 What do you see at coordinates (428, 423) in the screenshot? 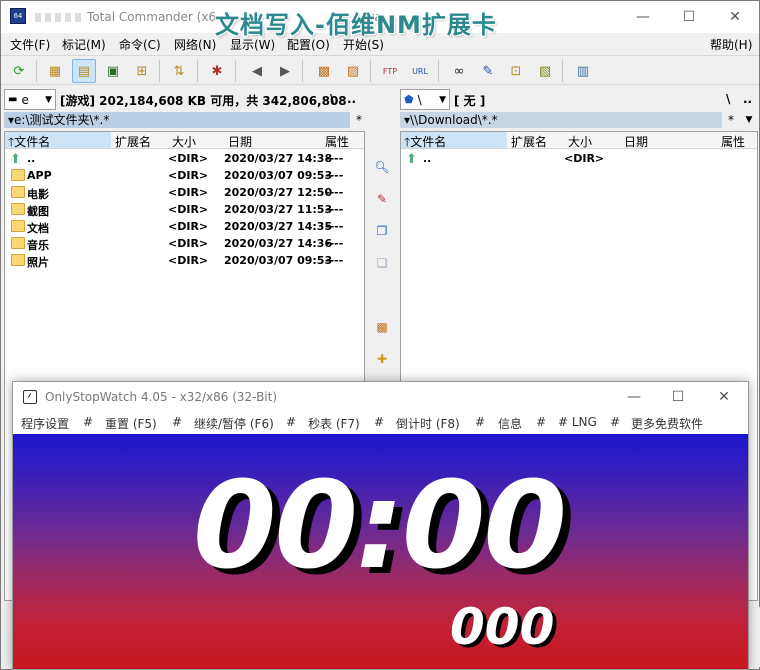
I see `menu-countdown: 倒计时 (F8)` at bounding box center [428, 423].